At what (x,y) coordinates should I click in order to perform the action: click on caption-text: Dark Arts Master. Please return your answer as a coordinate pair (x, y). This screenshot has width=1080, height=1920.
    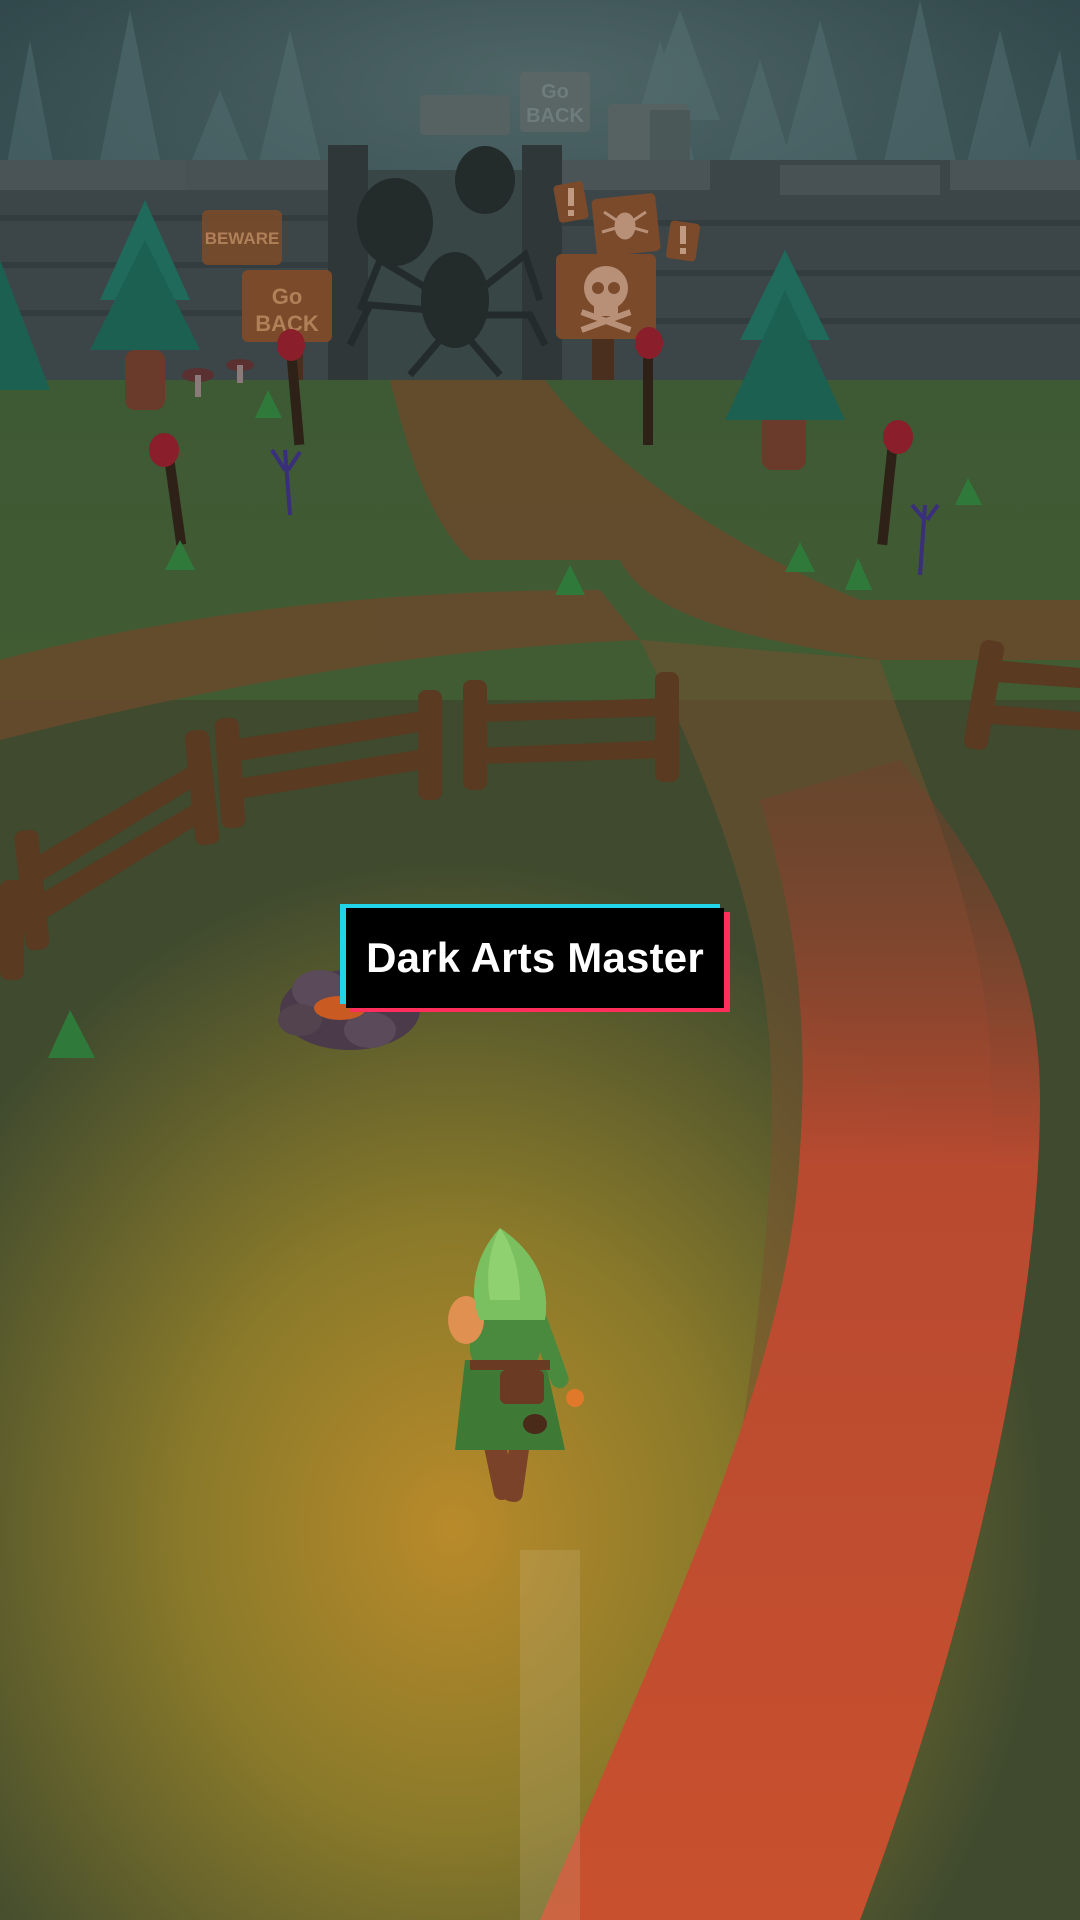
    Looking at the image, I should click on (535, 957).